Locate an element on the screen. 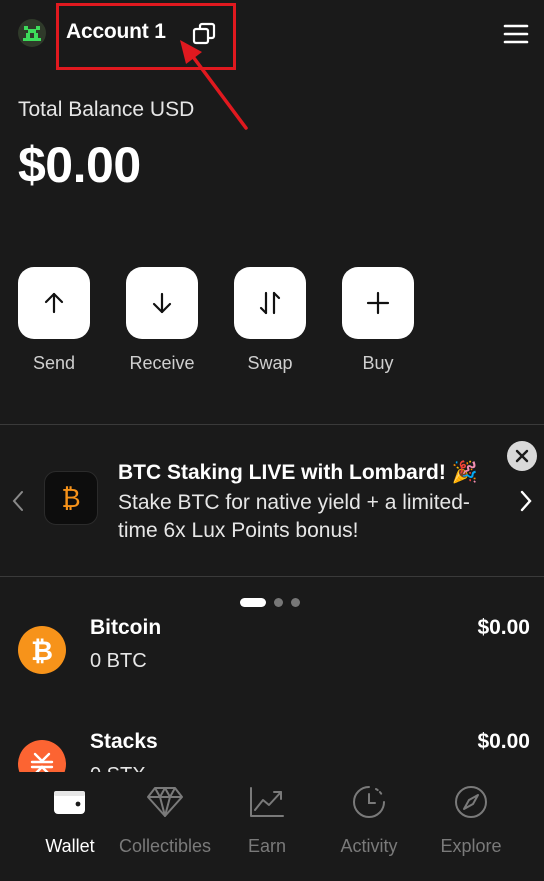 The width and height of the screenshot is (544, 881). copy-icon is located at coordinates (204, 34).